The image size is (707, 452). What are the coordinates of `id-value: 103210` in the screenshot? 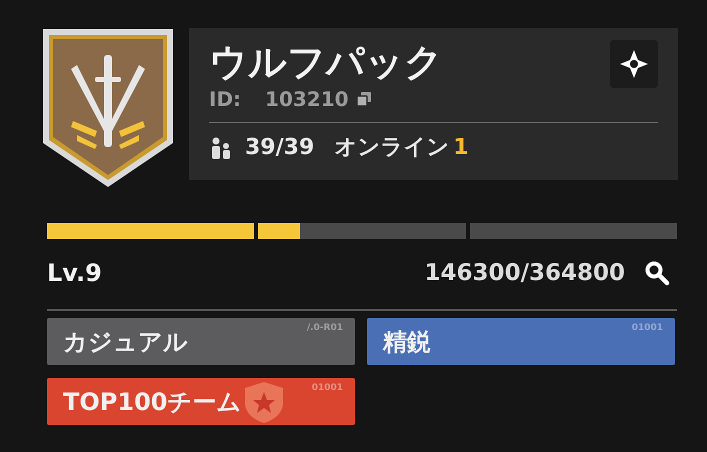 It's located at (307, 99).